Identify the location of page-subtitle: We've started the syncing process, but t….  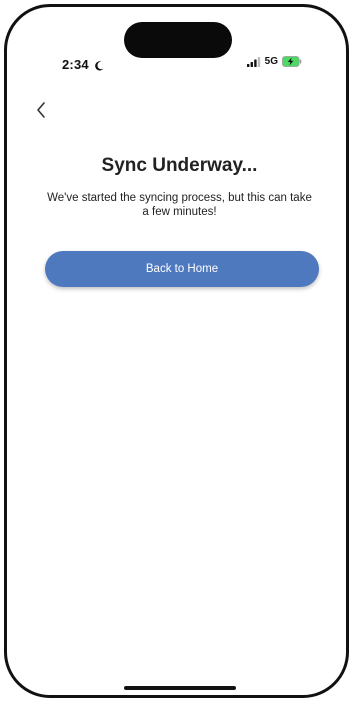
(179, 205).